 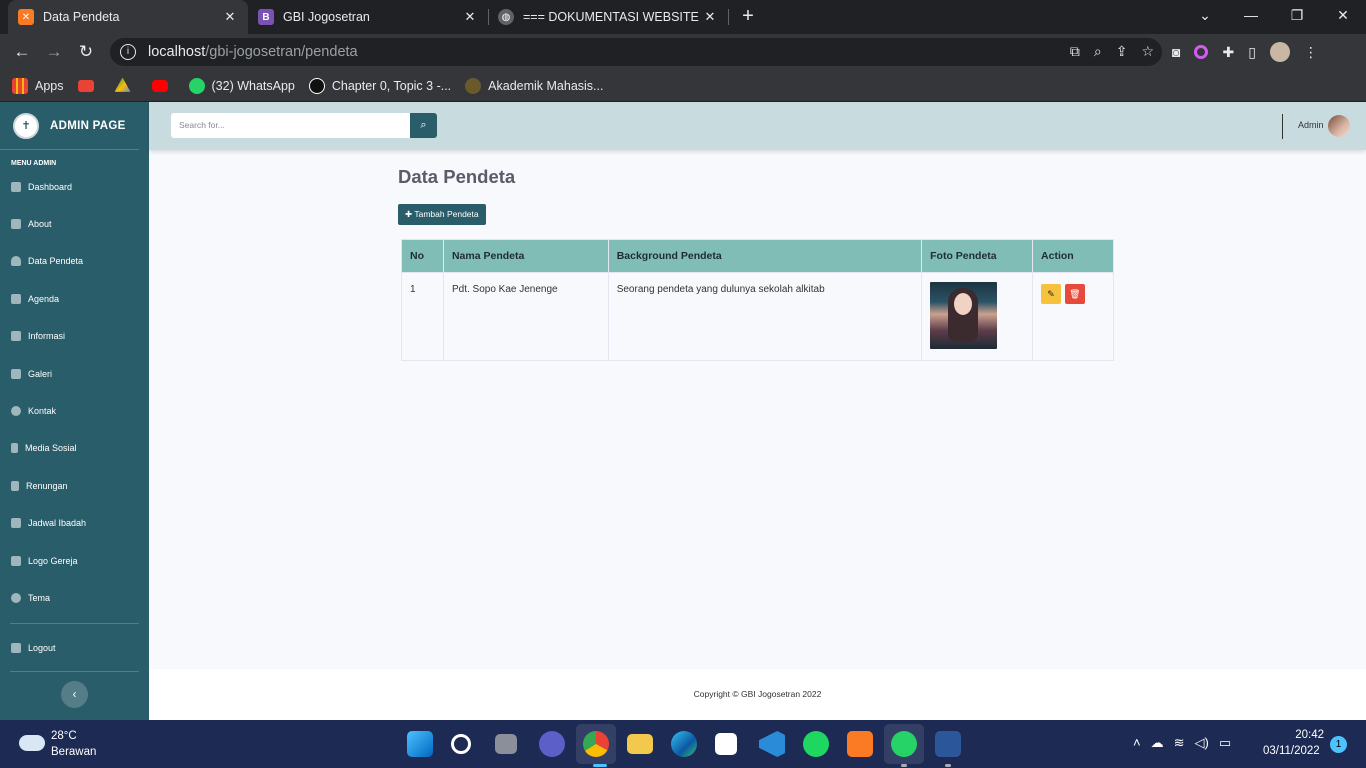 What do you see at coordinates (74, 410) in the screenshot?
I see `sidebar-item-kontak: Kontak` at bounding box center [74, 410].